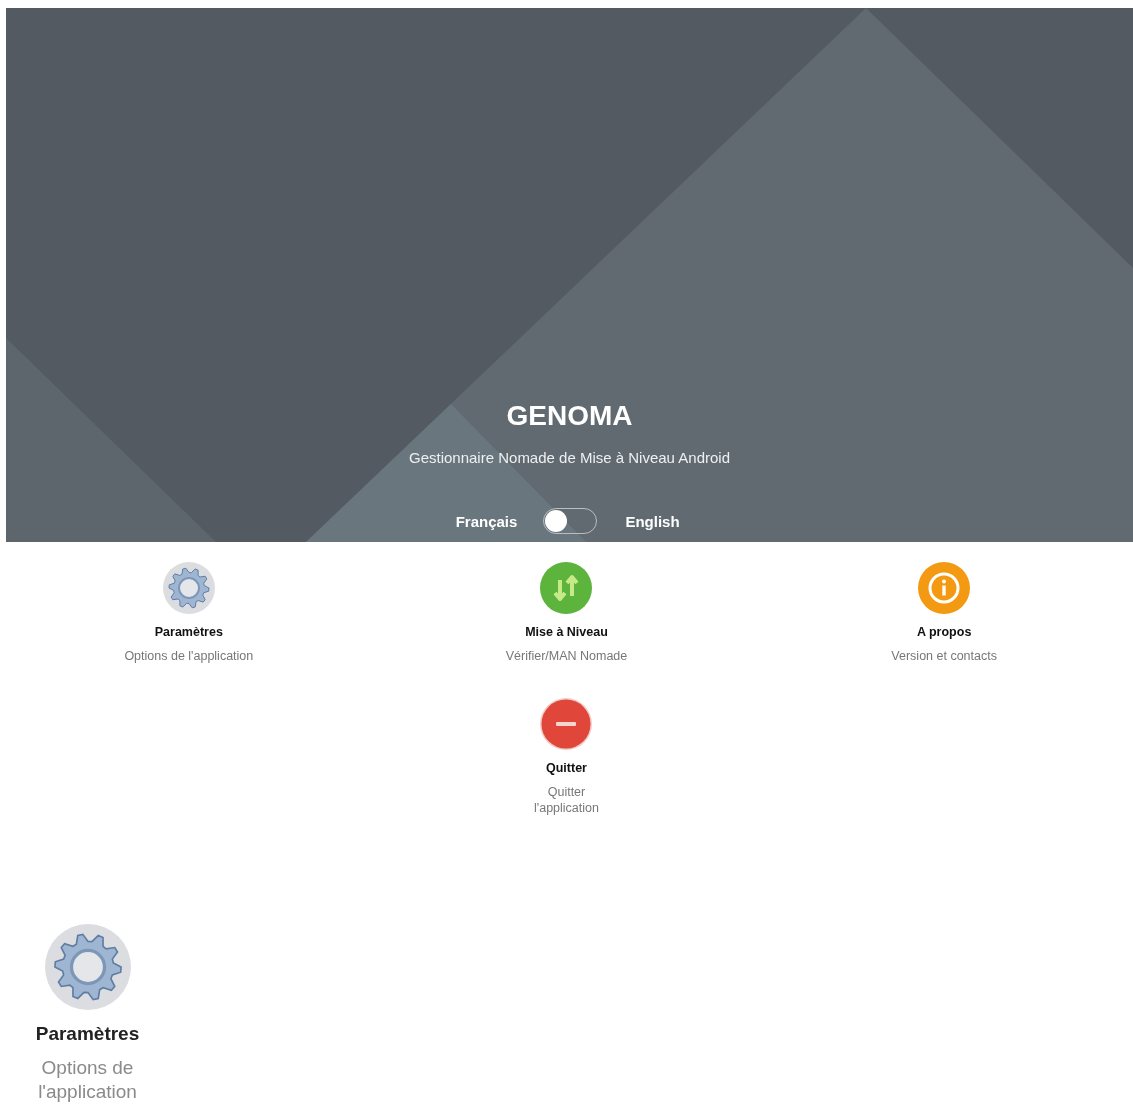 The height and width of the screenshot is (1116, 1133). What do you see at coordinates (566, 724) in the screenshot?
I see `minus-icon` at bounding box center [566, 724].